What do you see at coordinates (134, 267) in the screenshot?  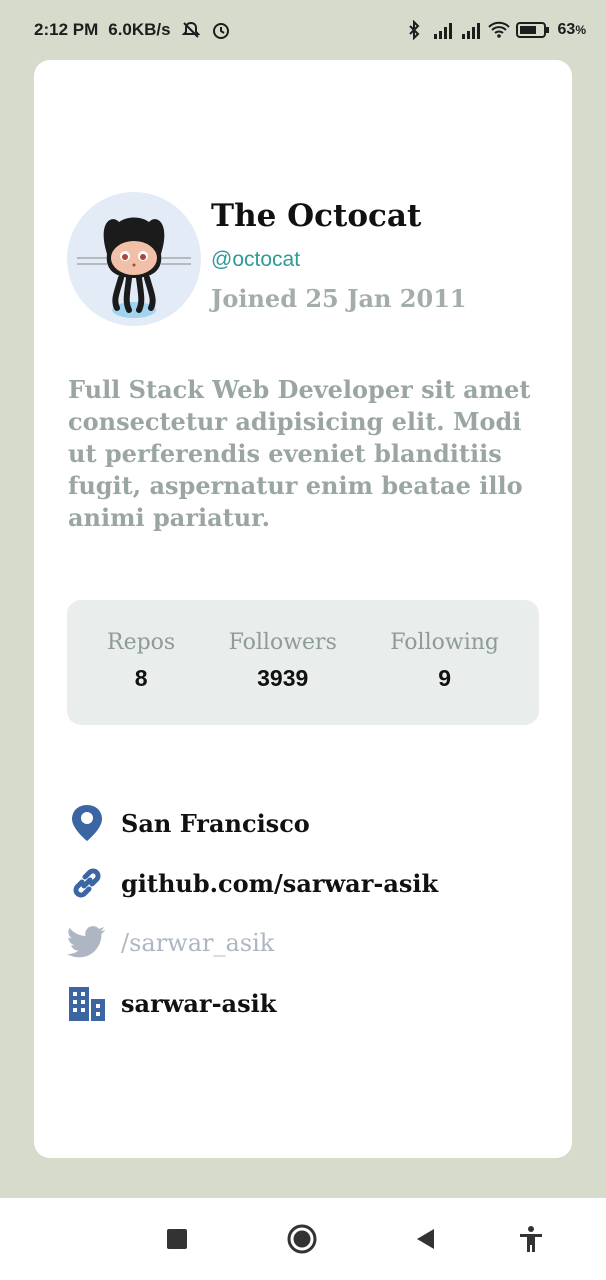 I see `octocat-image` at bounding box center [134, 267].